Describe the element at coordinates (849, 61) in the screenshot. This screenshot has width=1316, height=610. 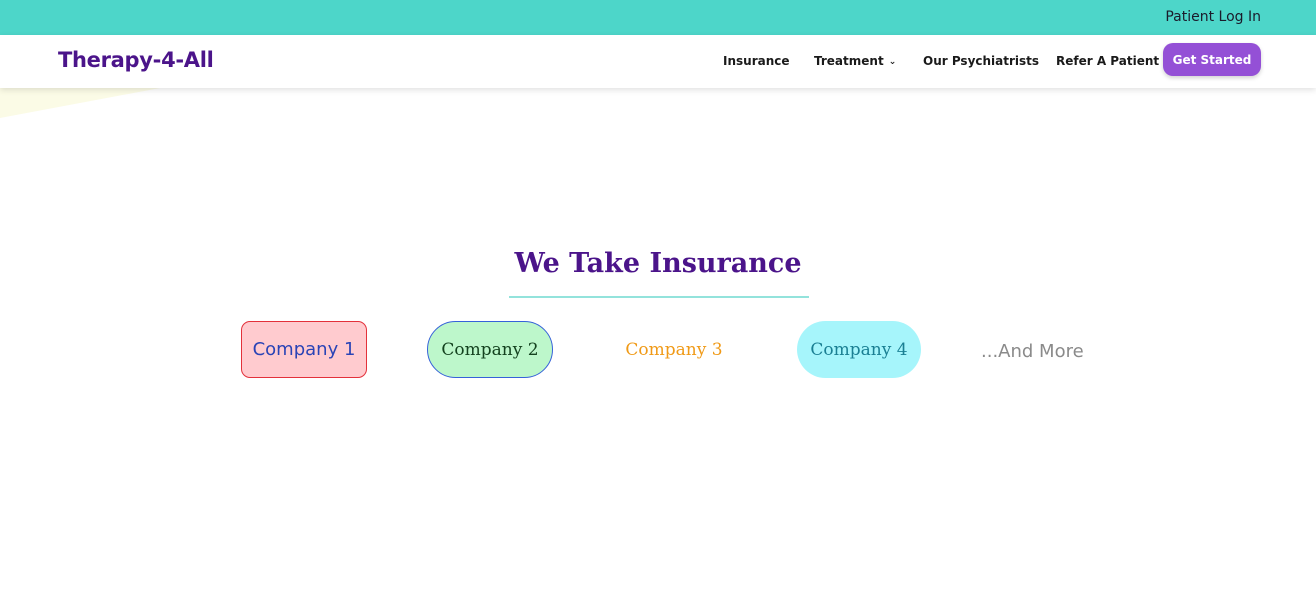
I see `nav-item-label: Treatment` at that location.